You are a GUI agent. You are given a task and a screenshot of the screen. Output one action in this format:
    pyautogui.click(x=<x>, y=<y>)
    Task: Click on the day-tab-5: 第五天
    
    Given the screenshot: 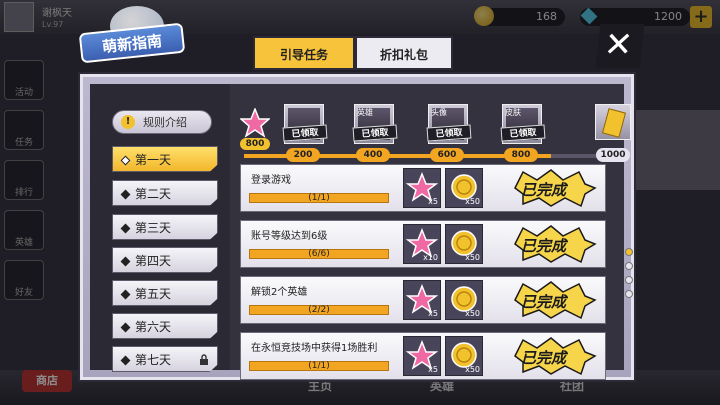 What is the action you would take?
    pyautogui.click(x=165, y=293)
    